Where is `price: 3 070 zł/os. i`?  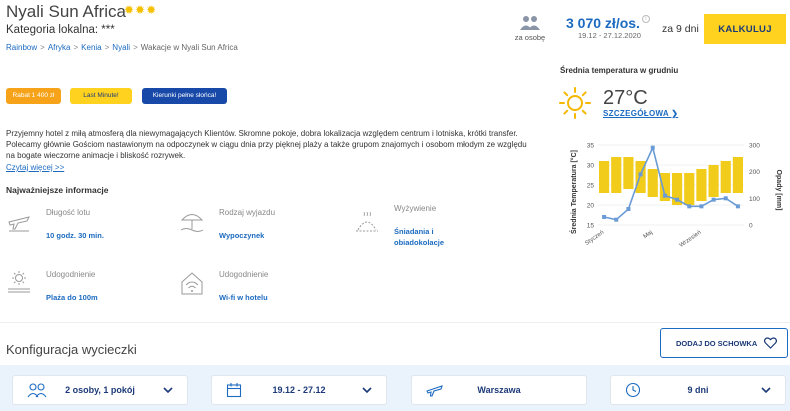
price: 3 070 zł/os. i is located at coordinates (608, 23).